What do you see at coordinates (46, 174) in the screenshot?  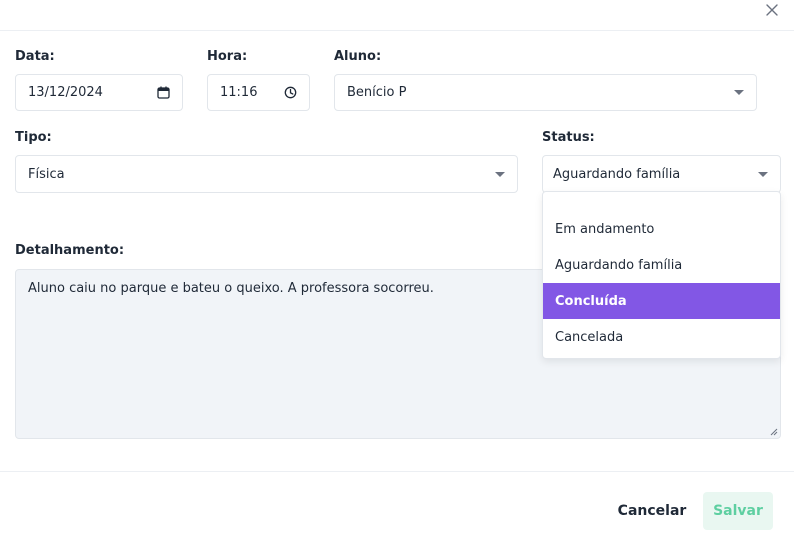 I see `type-value: Física` at bounding box center [46, 174].